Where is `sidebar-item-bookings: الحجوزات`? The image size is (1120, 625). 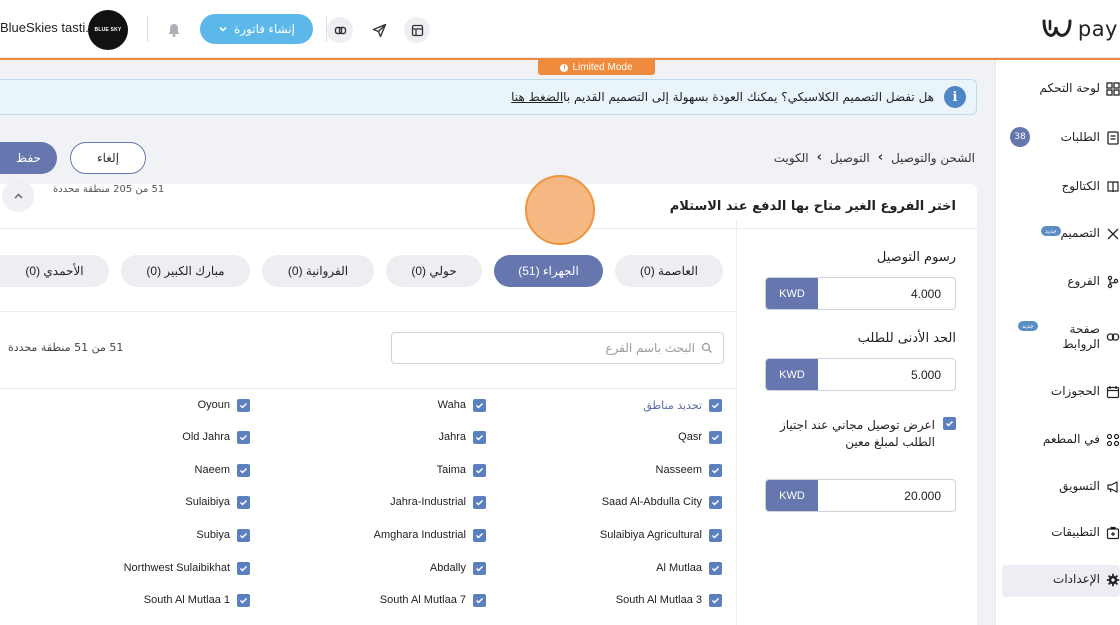
sidebar-item-bookings: الحجوزات is located at coordinates (1060, 391).